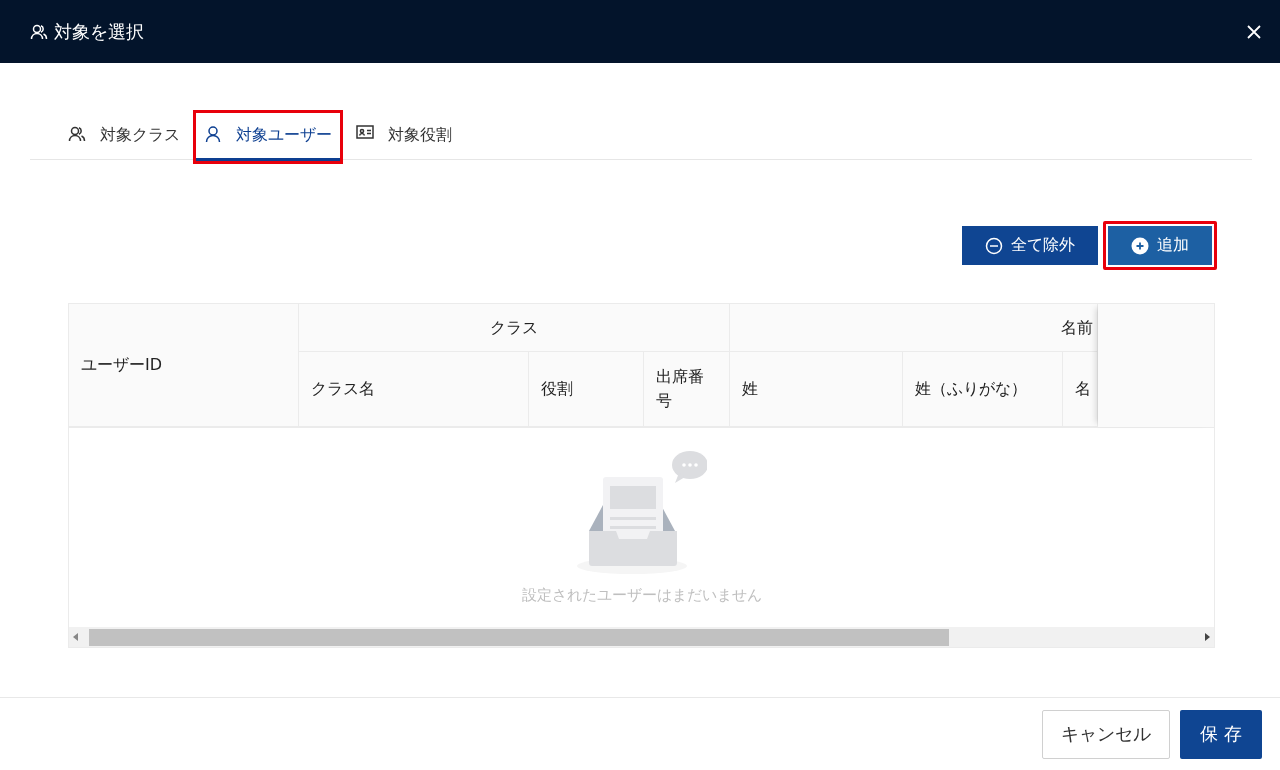 This screenshot has width=1280, height=770. What do you see at coordinates (213, 134) in the screenshot?
I see `user-icon` at bounding box center [213, 134].